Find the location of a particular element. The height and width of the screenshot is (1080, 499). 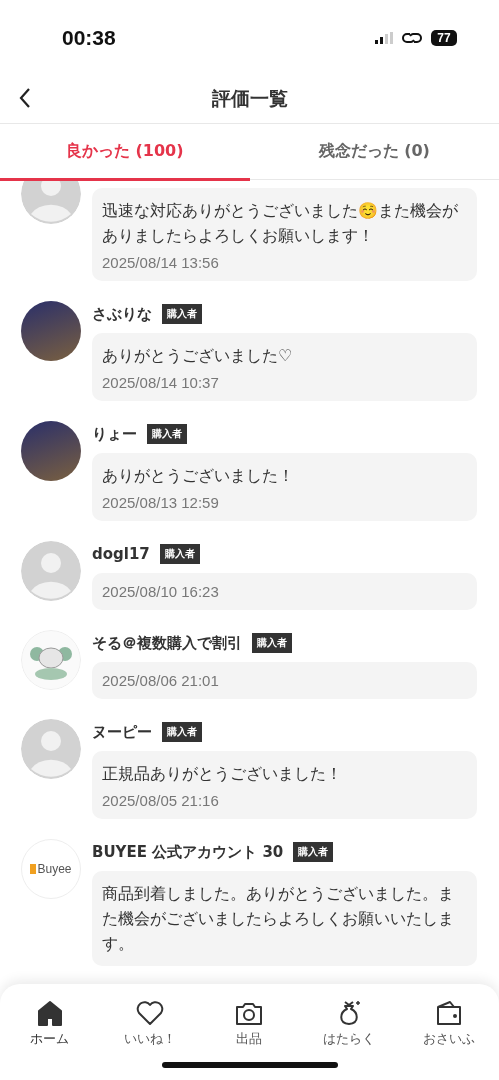

reviewer-name: dogl17 is located at coordinates (121, 554).